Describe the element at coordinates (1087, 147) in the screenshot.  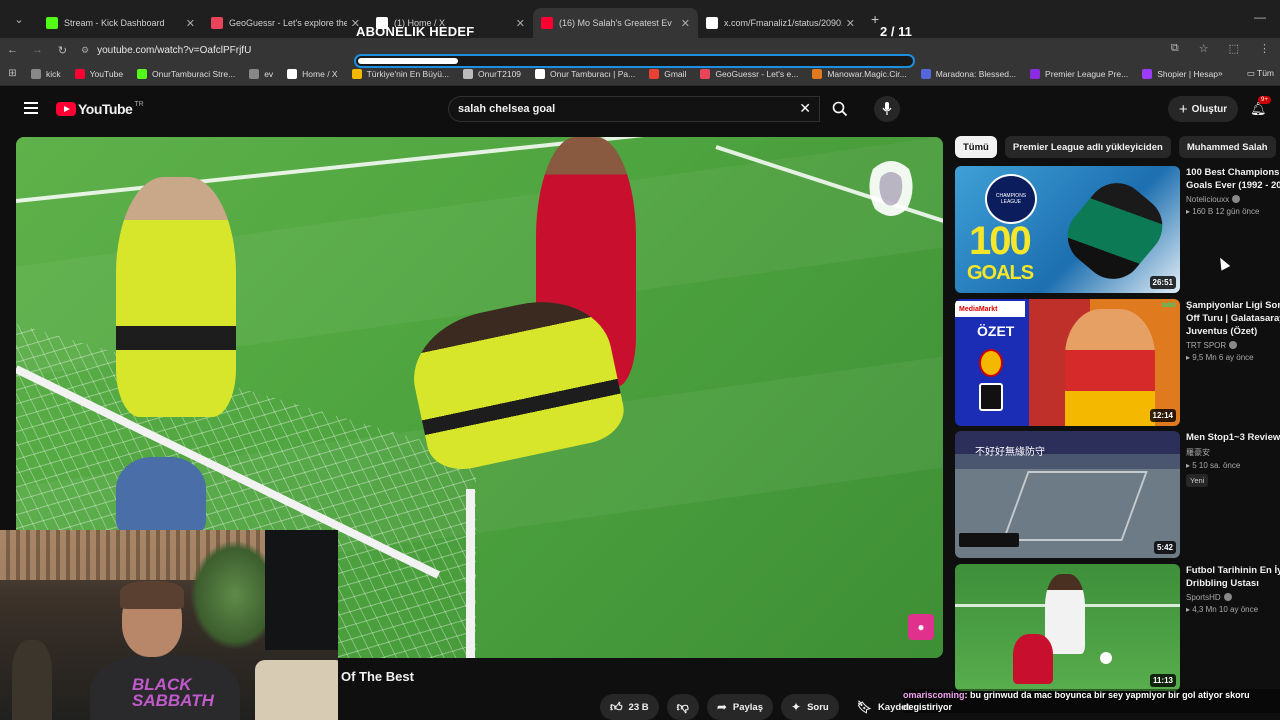
I see `filter-chip: Premier League adlı yükleyiciden` at that location.